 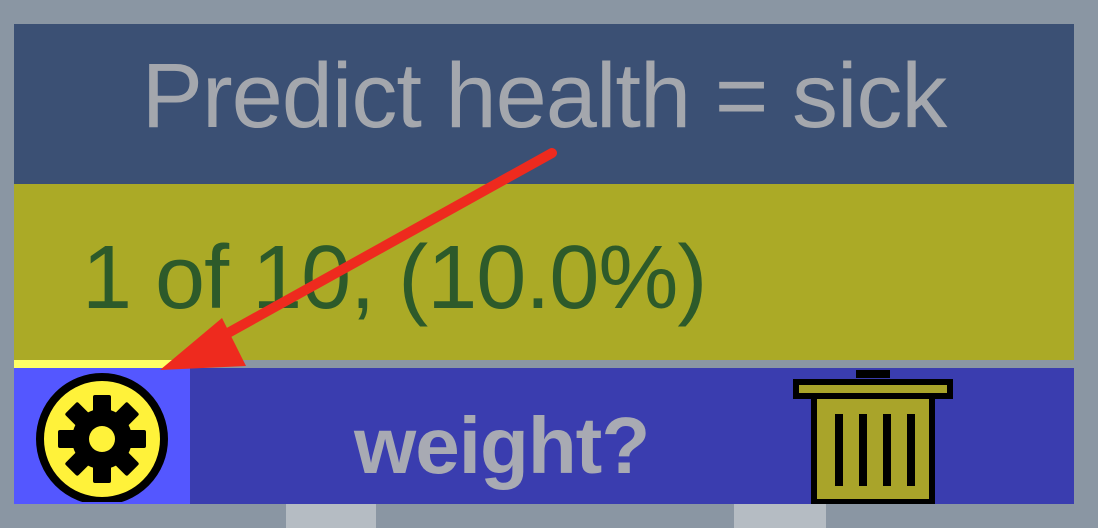 What do you see at coordinates (93, 364) in the screenshot?
I see `coverage-progress-bar` at bounding box center [93, 364].